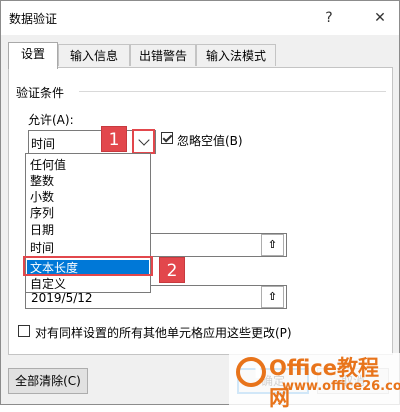 The height and width of the screenshot is (412, 400). What do you see at coordinates (94, 55) in the screenshot?
I see `tab-input-message: 输入信息` at bounding box center [94, 55].